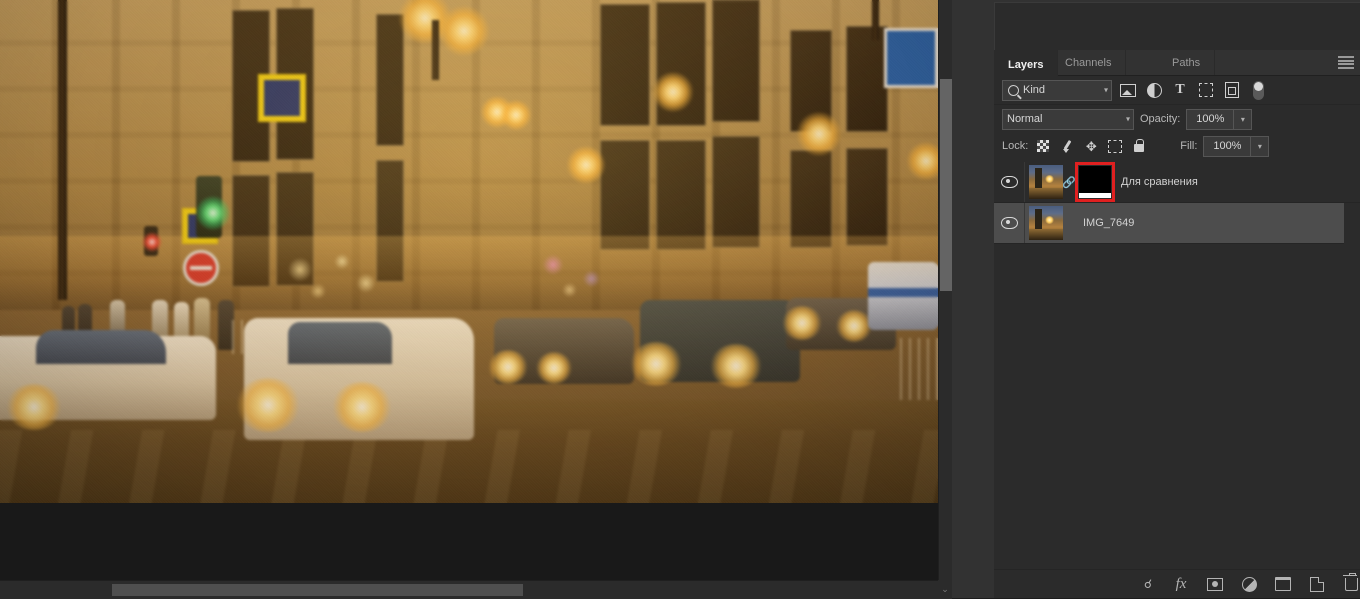  I want to click on filter-enable-toggle, so click(1258, 90).